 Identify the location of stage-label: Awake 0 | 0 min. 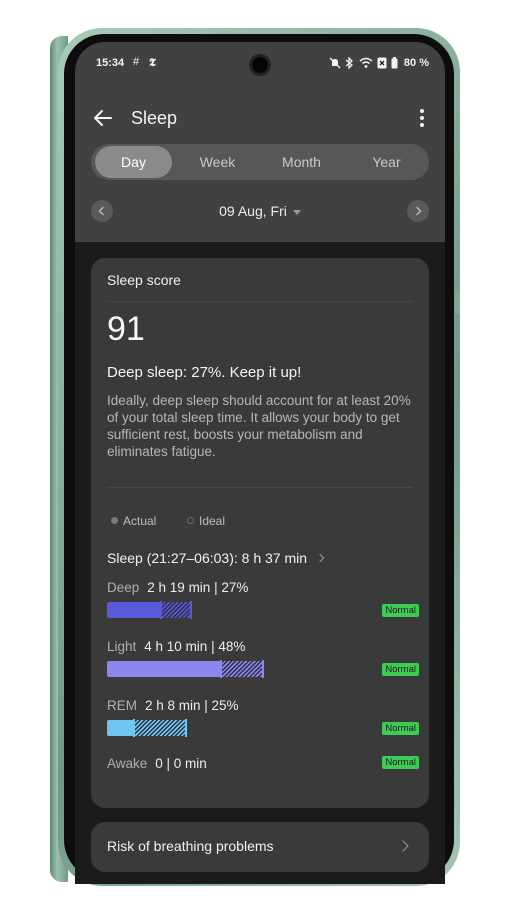
(157, 763).